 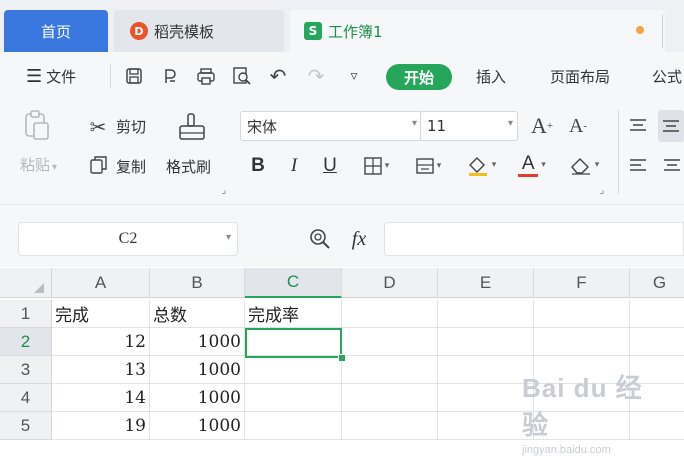 I want to click on menu-insert-tab: 插入, so click(x=491, y=76).